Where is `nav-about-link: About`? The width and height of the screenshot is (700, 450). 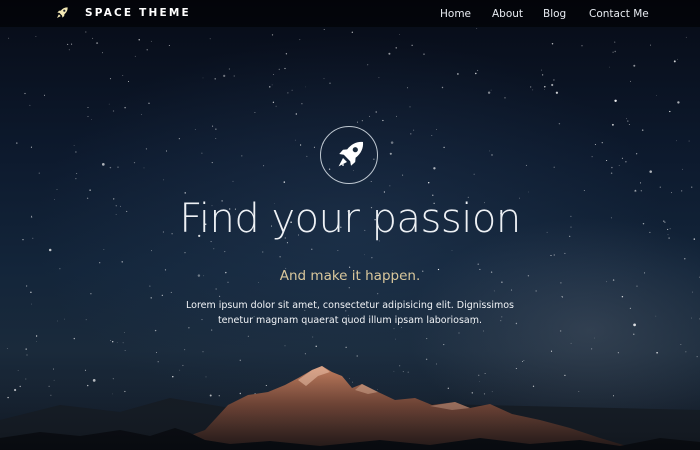
nav-about-link: About is located at coordinates (507, 14).